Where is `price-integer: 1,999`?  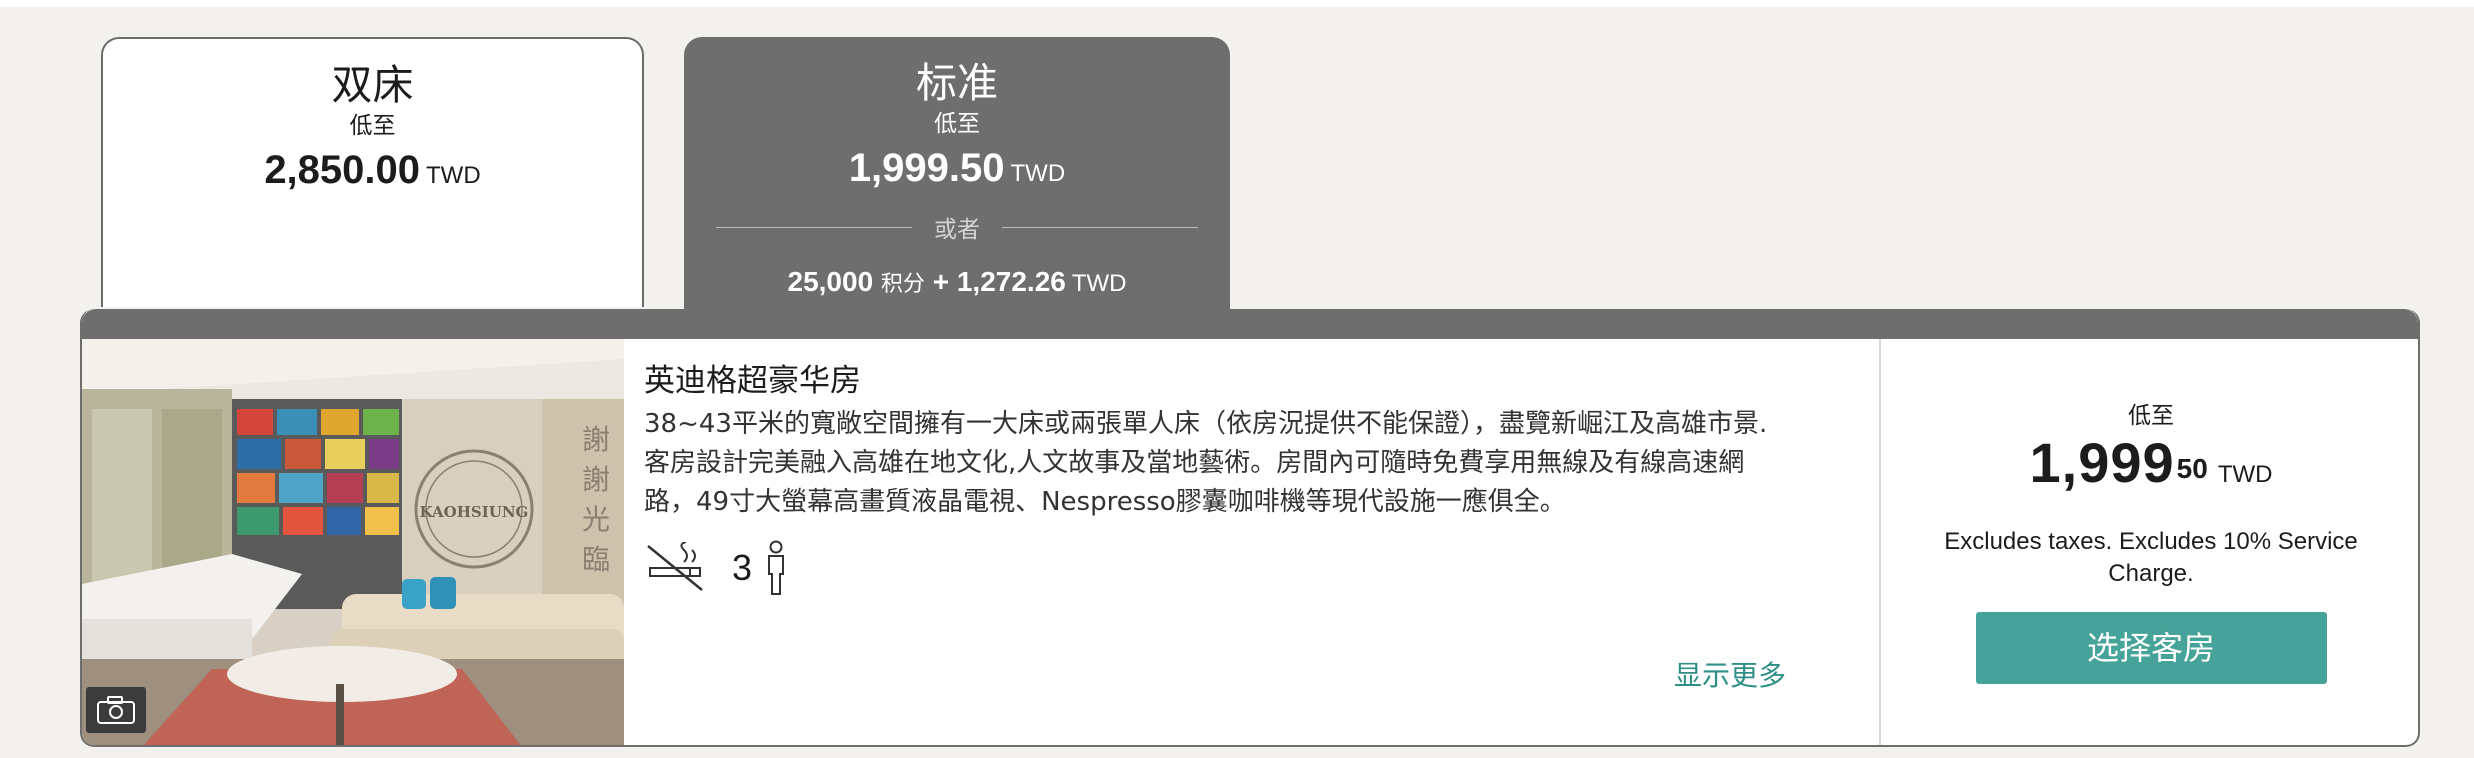 price-integer: 1,999 is located at coordinates (2102, 462).